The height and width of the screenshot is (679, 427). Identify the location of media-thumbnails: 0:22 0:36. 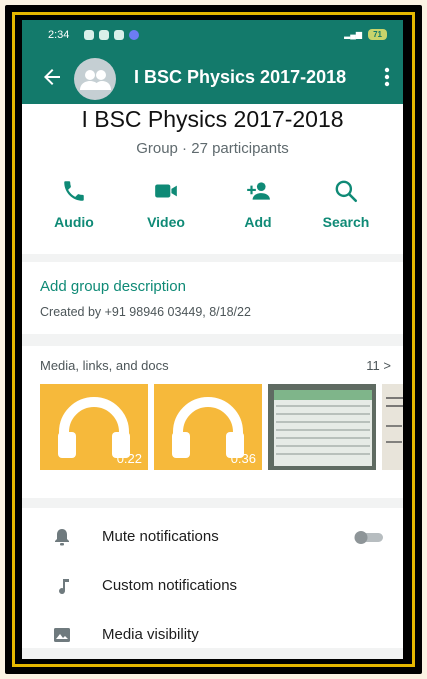
(221, 427).